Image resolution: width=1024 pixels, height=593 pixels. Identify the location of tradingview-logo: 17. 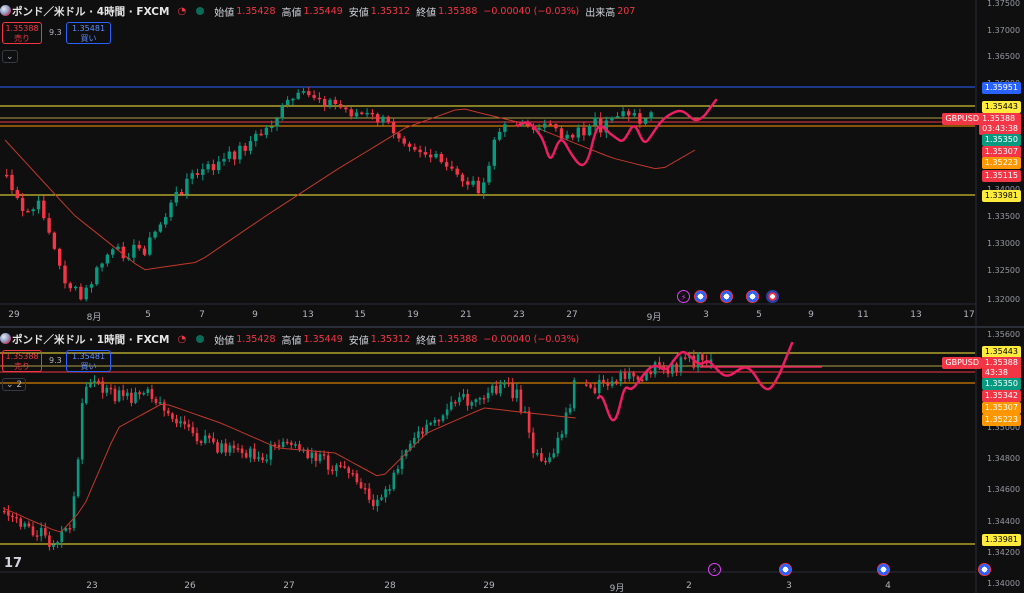
(13, 563).